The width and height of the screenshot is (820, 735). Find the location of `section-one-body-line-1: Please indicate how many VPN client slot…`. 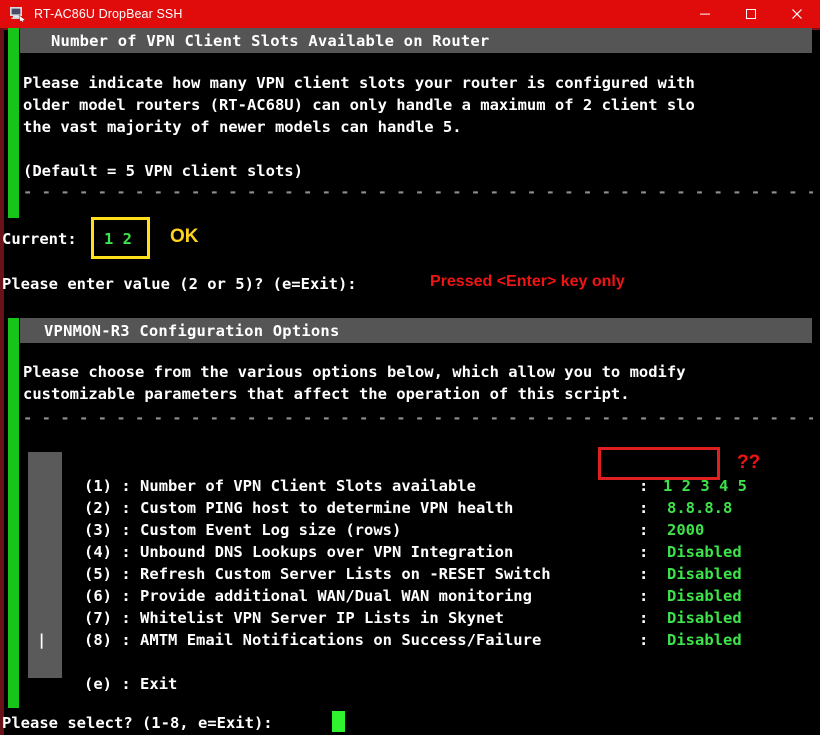

section-one-body-line-1: Please indicate how many VPN client slot… is located at coordinates (359, 83).